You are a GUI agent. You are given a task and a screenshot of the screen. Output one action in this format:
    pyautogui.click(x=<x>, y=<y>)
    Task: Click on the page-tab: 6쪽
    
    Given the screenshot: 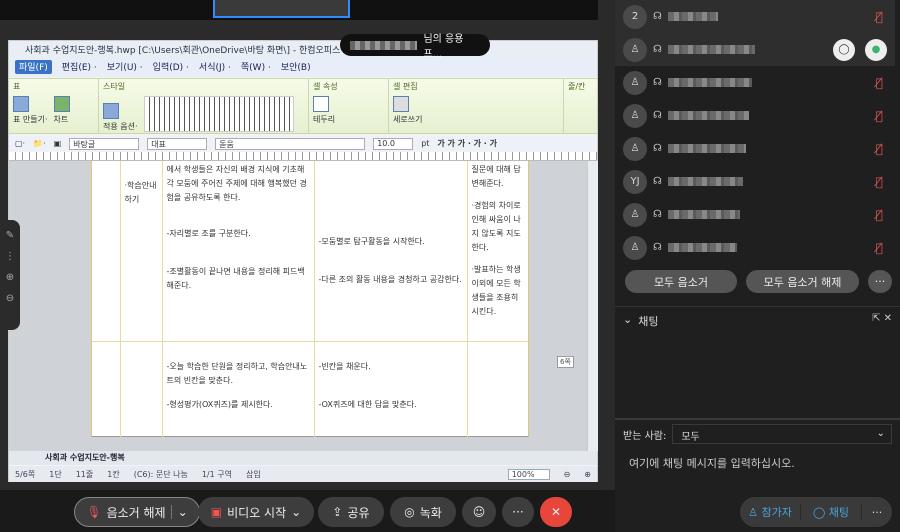 What is the action you would take?
    pyautogui.click(x=565, y=362)
    